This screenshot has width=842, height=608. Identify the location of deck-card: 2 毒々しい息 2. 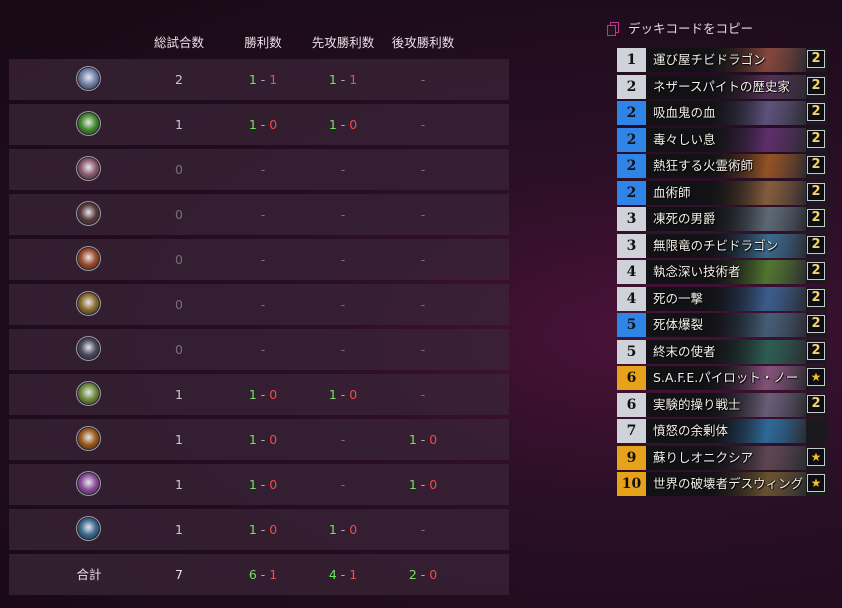
(722, 139).